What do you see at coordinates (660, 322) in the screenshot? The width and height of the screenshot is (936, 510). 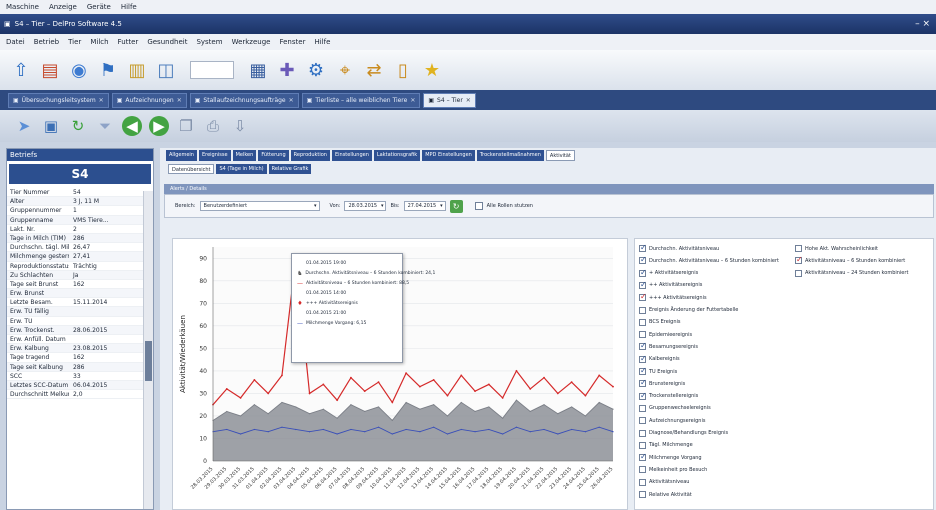 I see `legend-item: BCS Ereignis` at bounding box center [660, 322].